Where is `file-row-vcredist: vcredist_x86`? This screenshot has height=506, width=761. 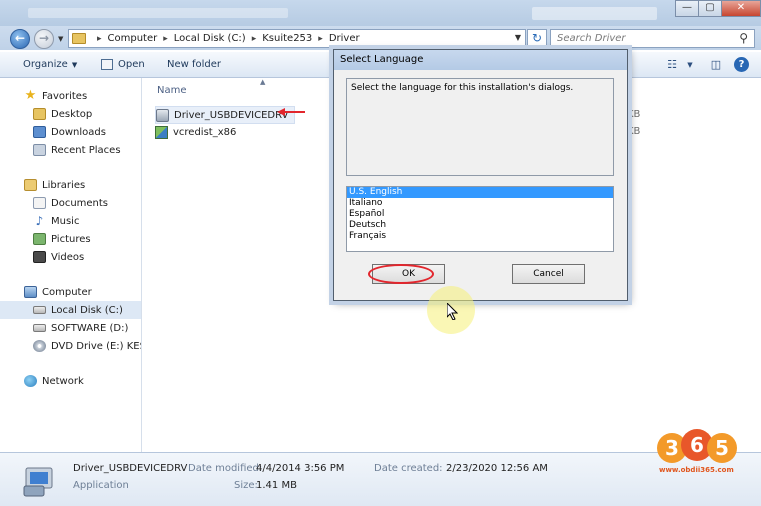 file-row-vcredist: vcredist_x86 is located at coordinates (195, 132).